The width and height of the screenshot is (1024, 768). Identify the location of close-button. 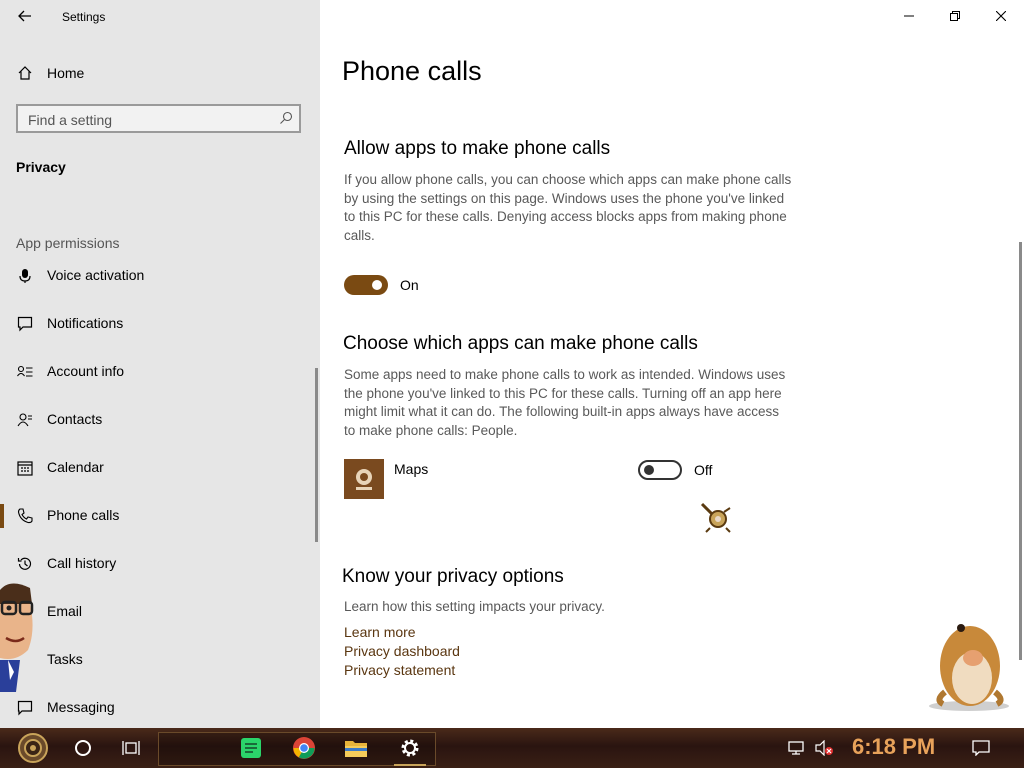
(1001, 16).